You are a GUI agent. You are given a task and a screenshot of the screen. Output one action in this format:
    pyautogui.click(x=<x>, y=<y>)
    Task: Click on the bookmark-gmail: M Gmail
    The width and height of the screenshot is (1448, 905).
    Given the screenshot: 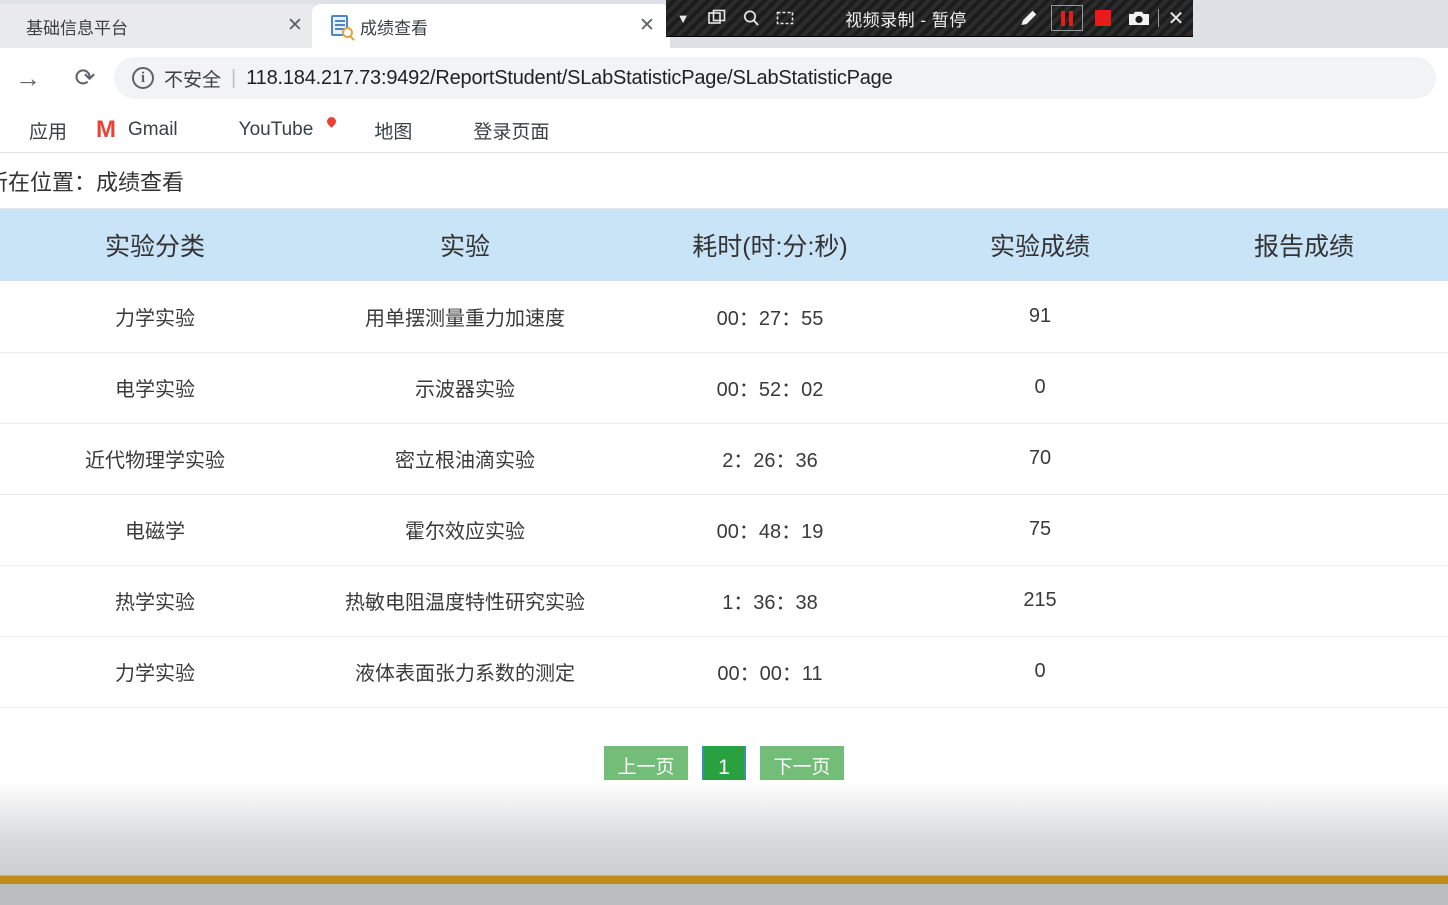 What is the action you would take?
    pyautogui.click(x=135, y=130)
    